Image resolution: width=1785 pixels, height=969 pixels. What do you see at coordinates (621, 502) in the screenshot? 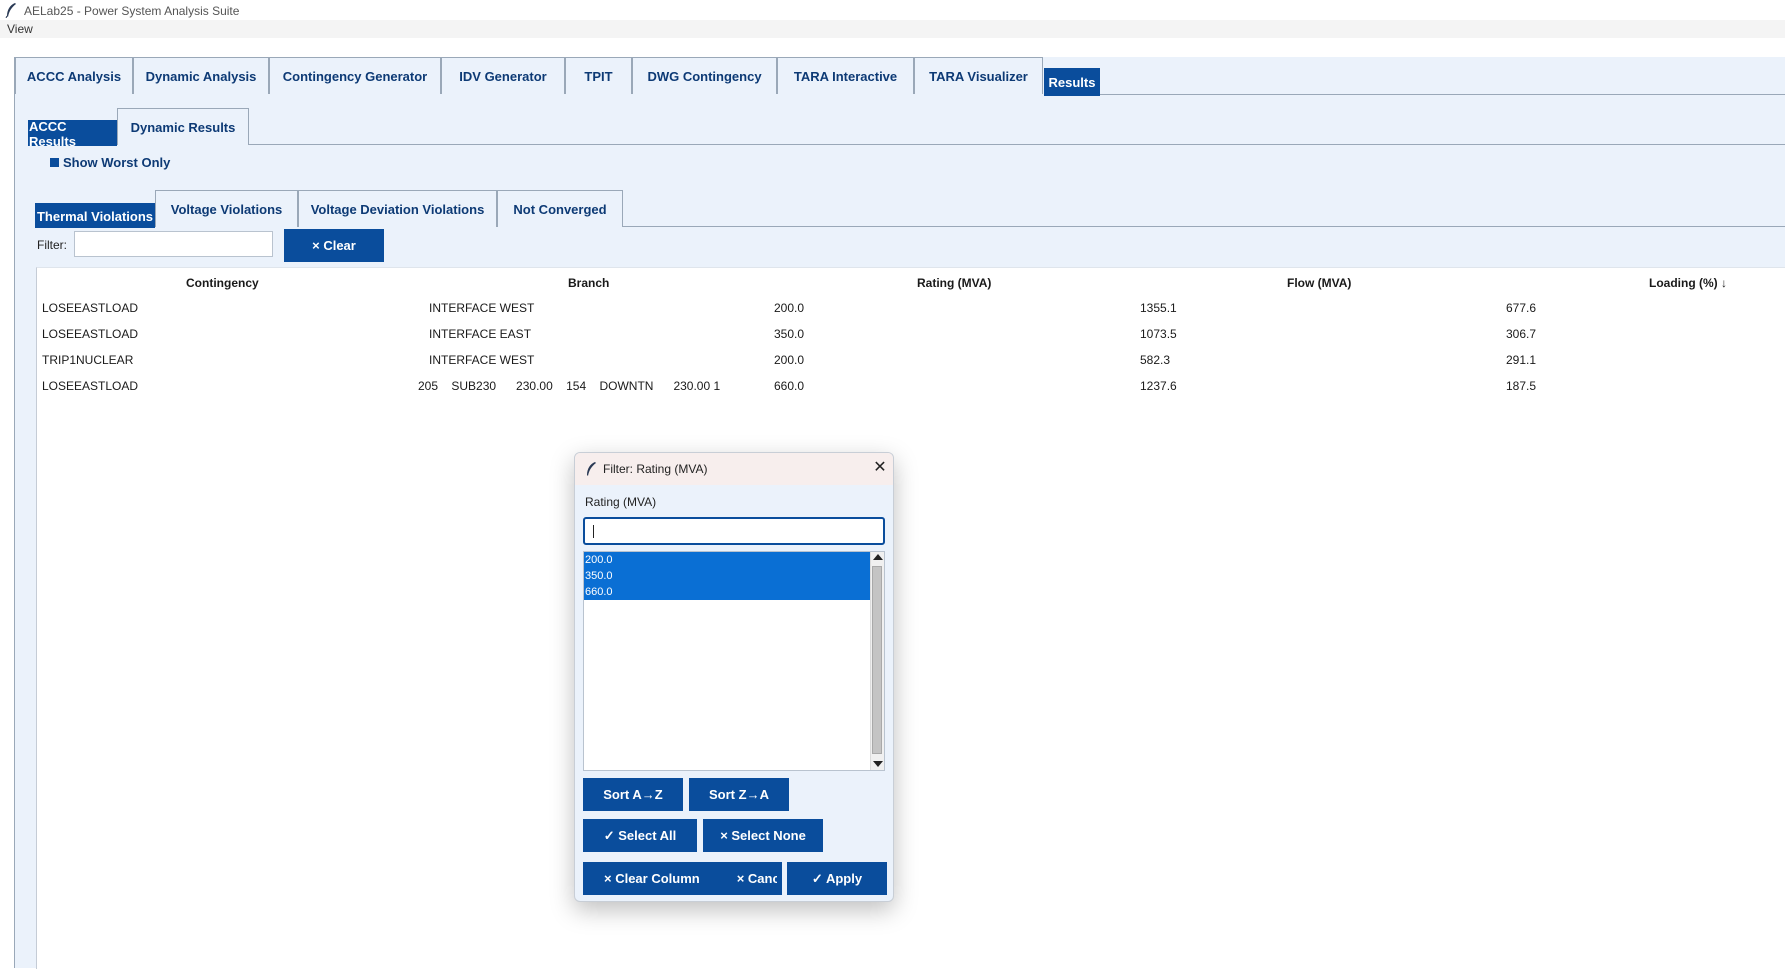
I see `dialog-column-label: Rating (MVA)` at bounding box center [621, 502].